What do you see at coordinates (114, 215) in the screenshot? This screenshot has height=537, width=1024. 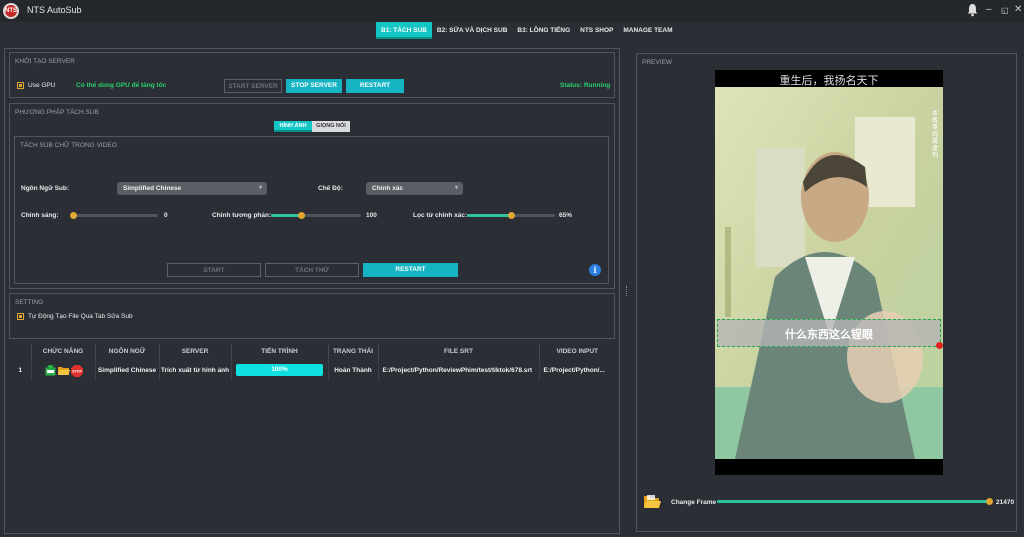 I see `brightness-slider` at bounding box center [114, 215].